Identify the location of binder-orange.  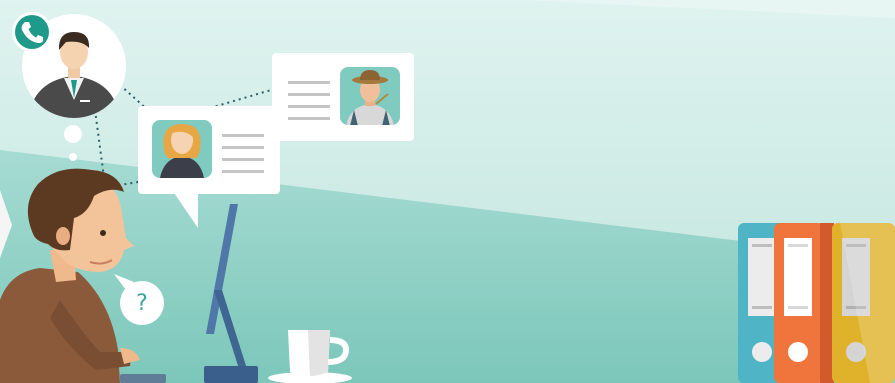
(804, 303).